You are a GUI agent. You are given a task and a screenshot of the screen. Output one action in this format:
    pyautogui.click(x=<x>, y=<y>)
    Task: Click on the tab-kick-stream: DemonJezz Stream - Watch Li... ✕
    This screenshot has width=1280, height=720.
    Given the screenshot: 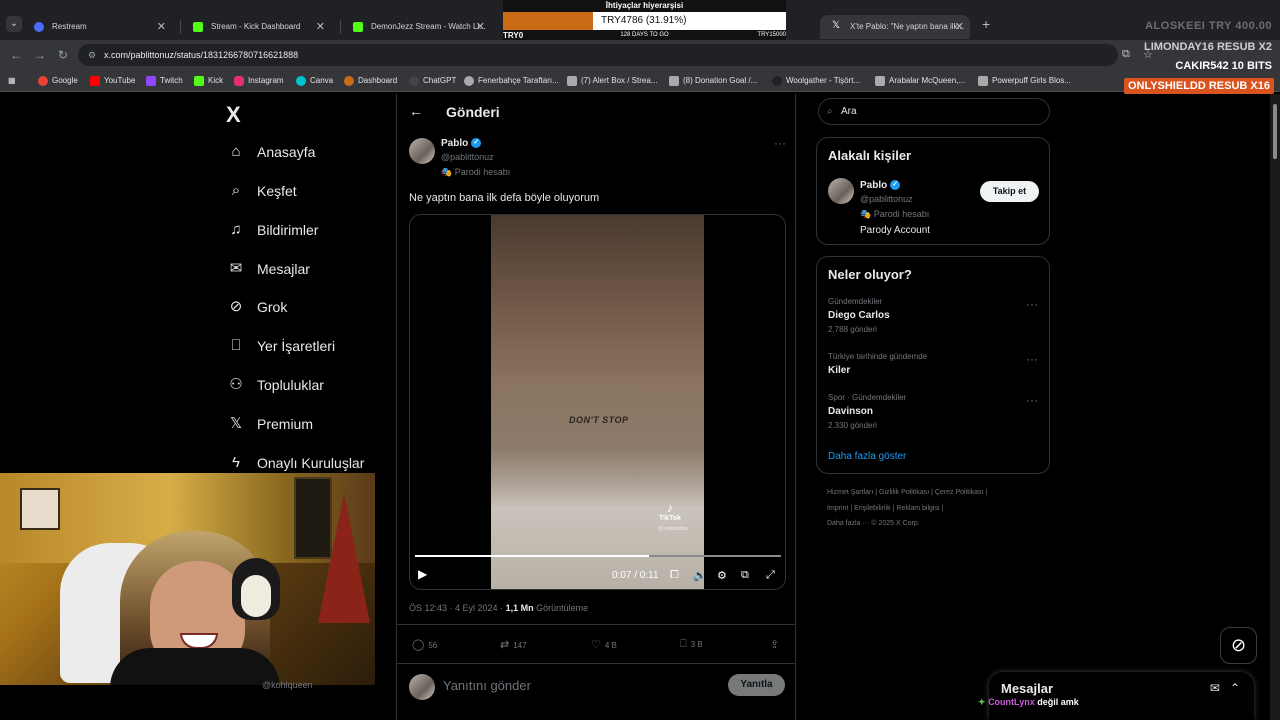 What is the action you would take?
    pyautogui.click(x=416, y=27)
    